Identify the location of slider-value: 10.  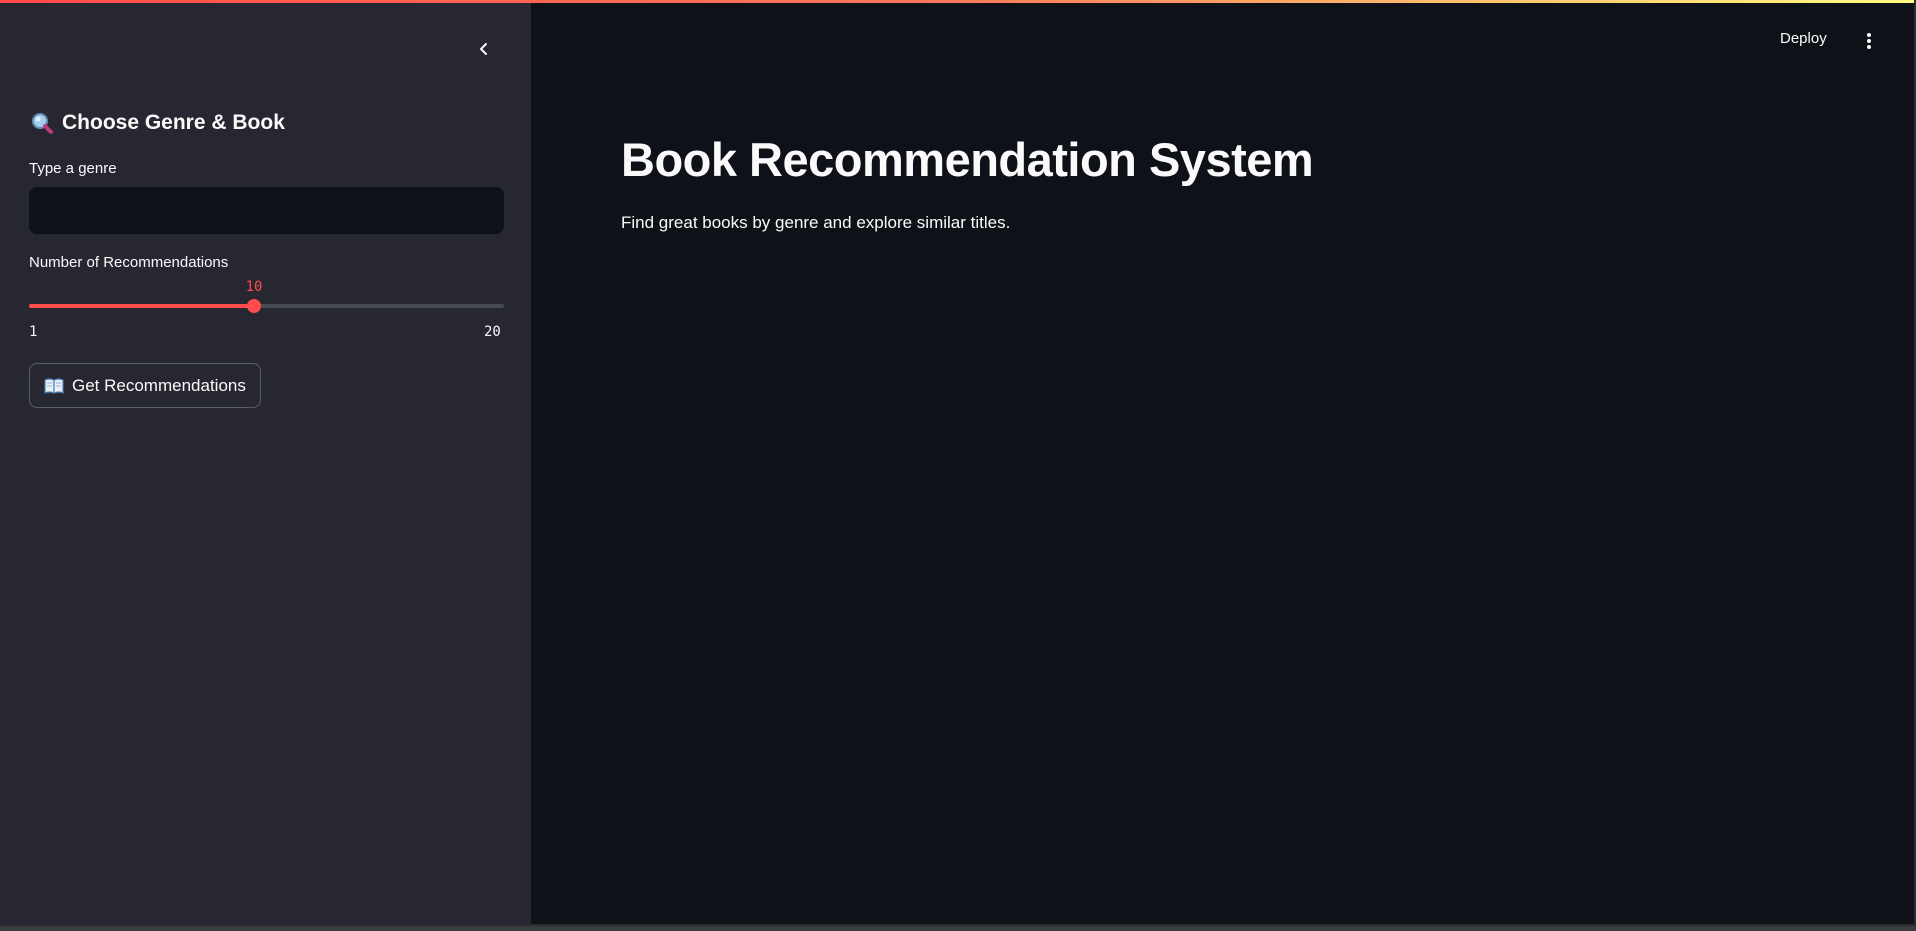
(254, 287).